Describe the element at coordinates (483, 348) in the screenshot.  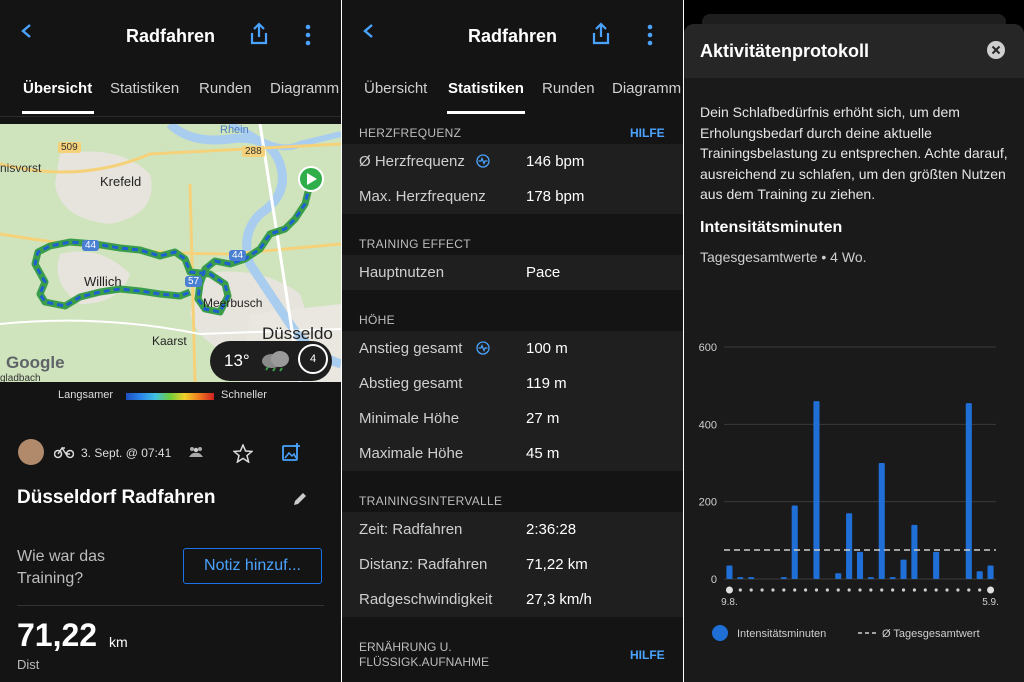
I see `ascent-info-icon` at that location.